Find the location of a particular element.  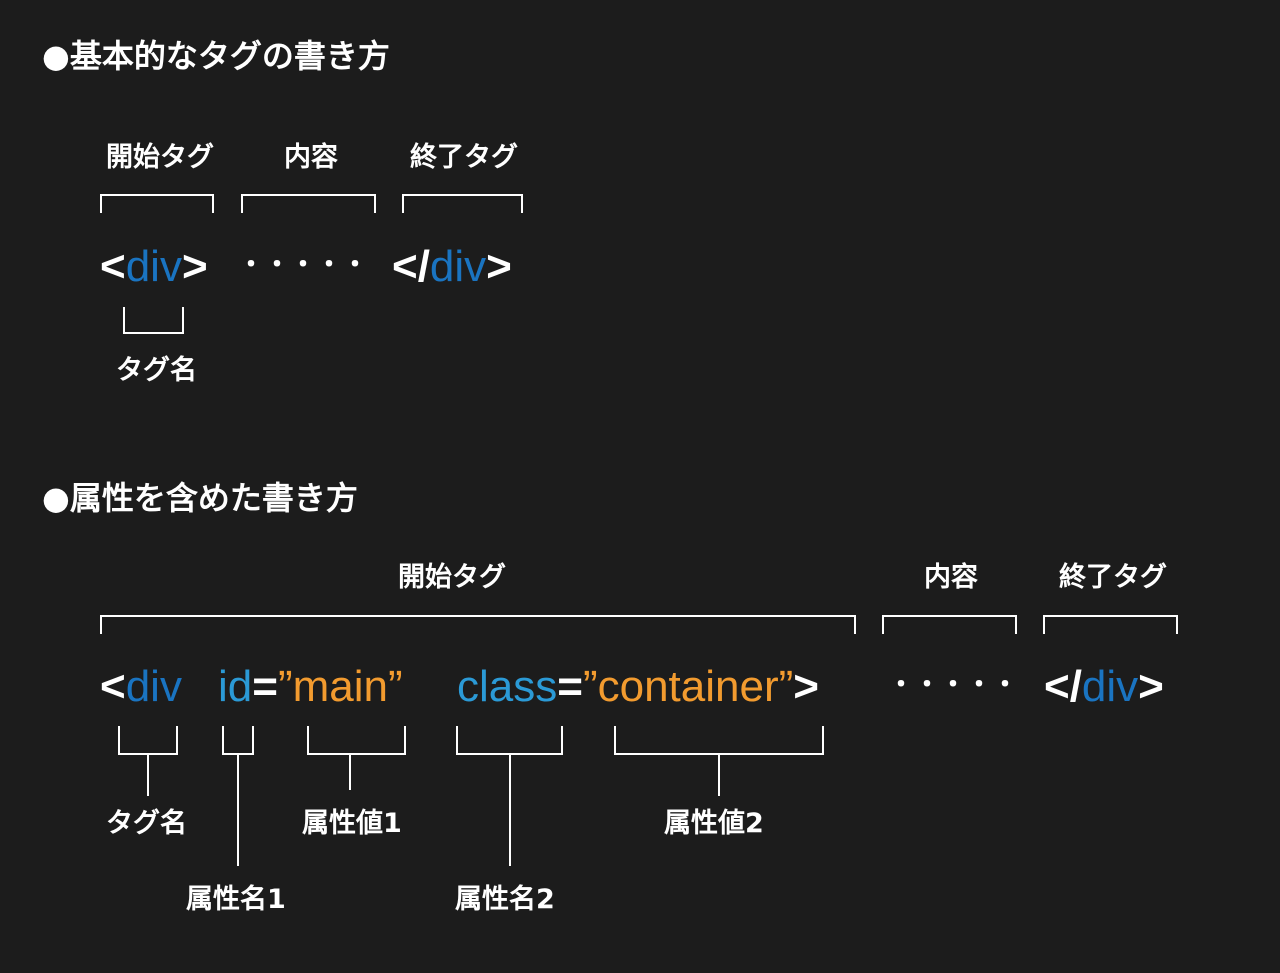

bracket-attr-value1 is located at coordinates (356, 740).